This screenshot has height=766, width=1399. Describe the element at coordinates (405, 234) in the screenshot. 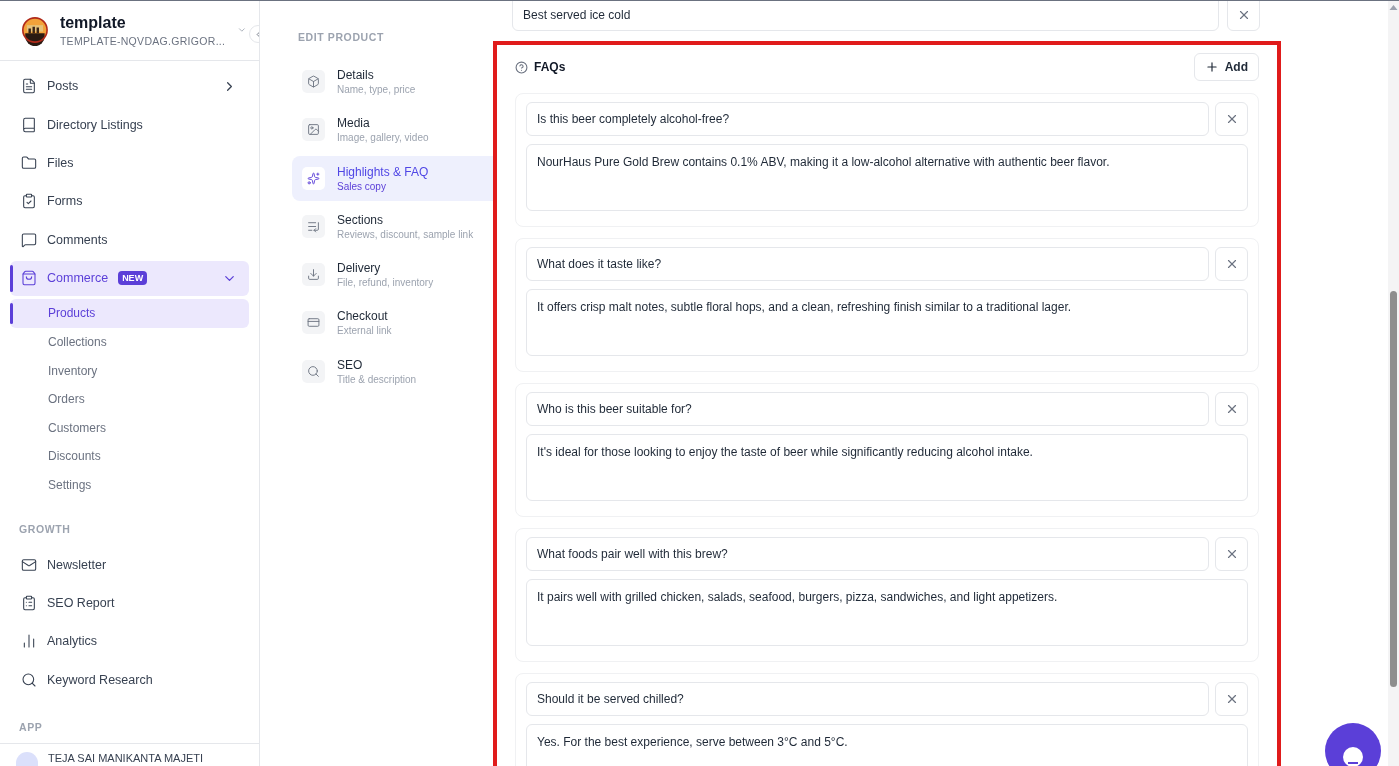

I see `nav-subtitle: Reviews, discount, sample link` at that location.